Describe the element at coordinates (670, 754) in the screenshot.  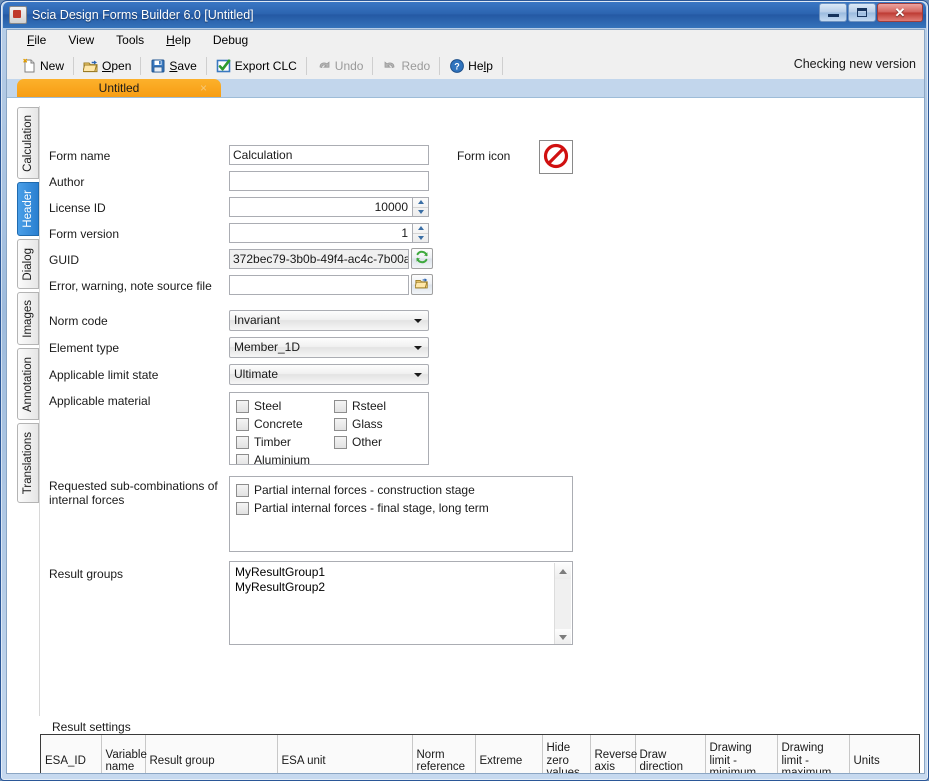
I see `column-header-draw-direction: Draw direction` at that location.